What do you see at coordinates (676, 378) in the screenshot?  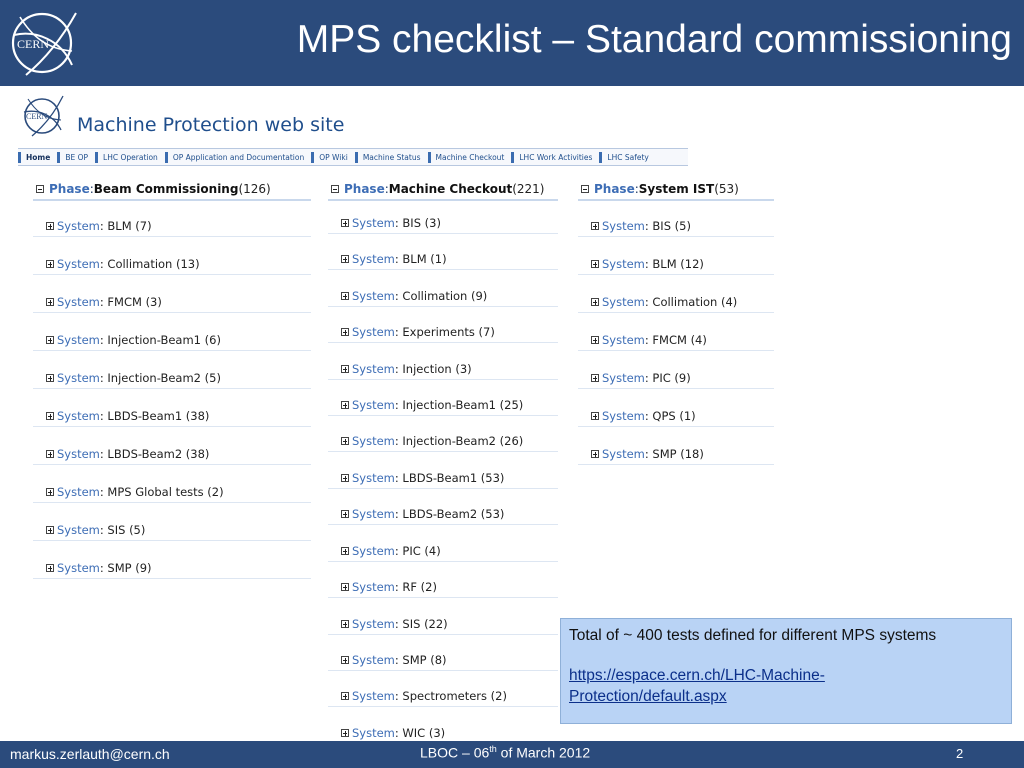 I see `system-row: System : PIC (9)` at bounding box center [676, 378].